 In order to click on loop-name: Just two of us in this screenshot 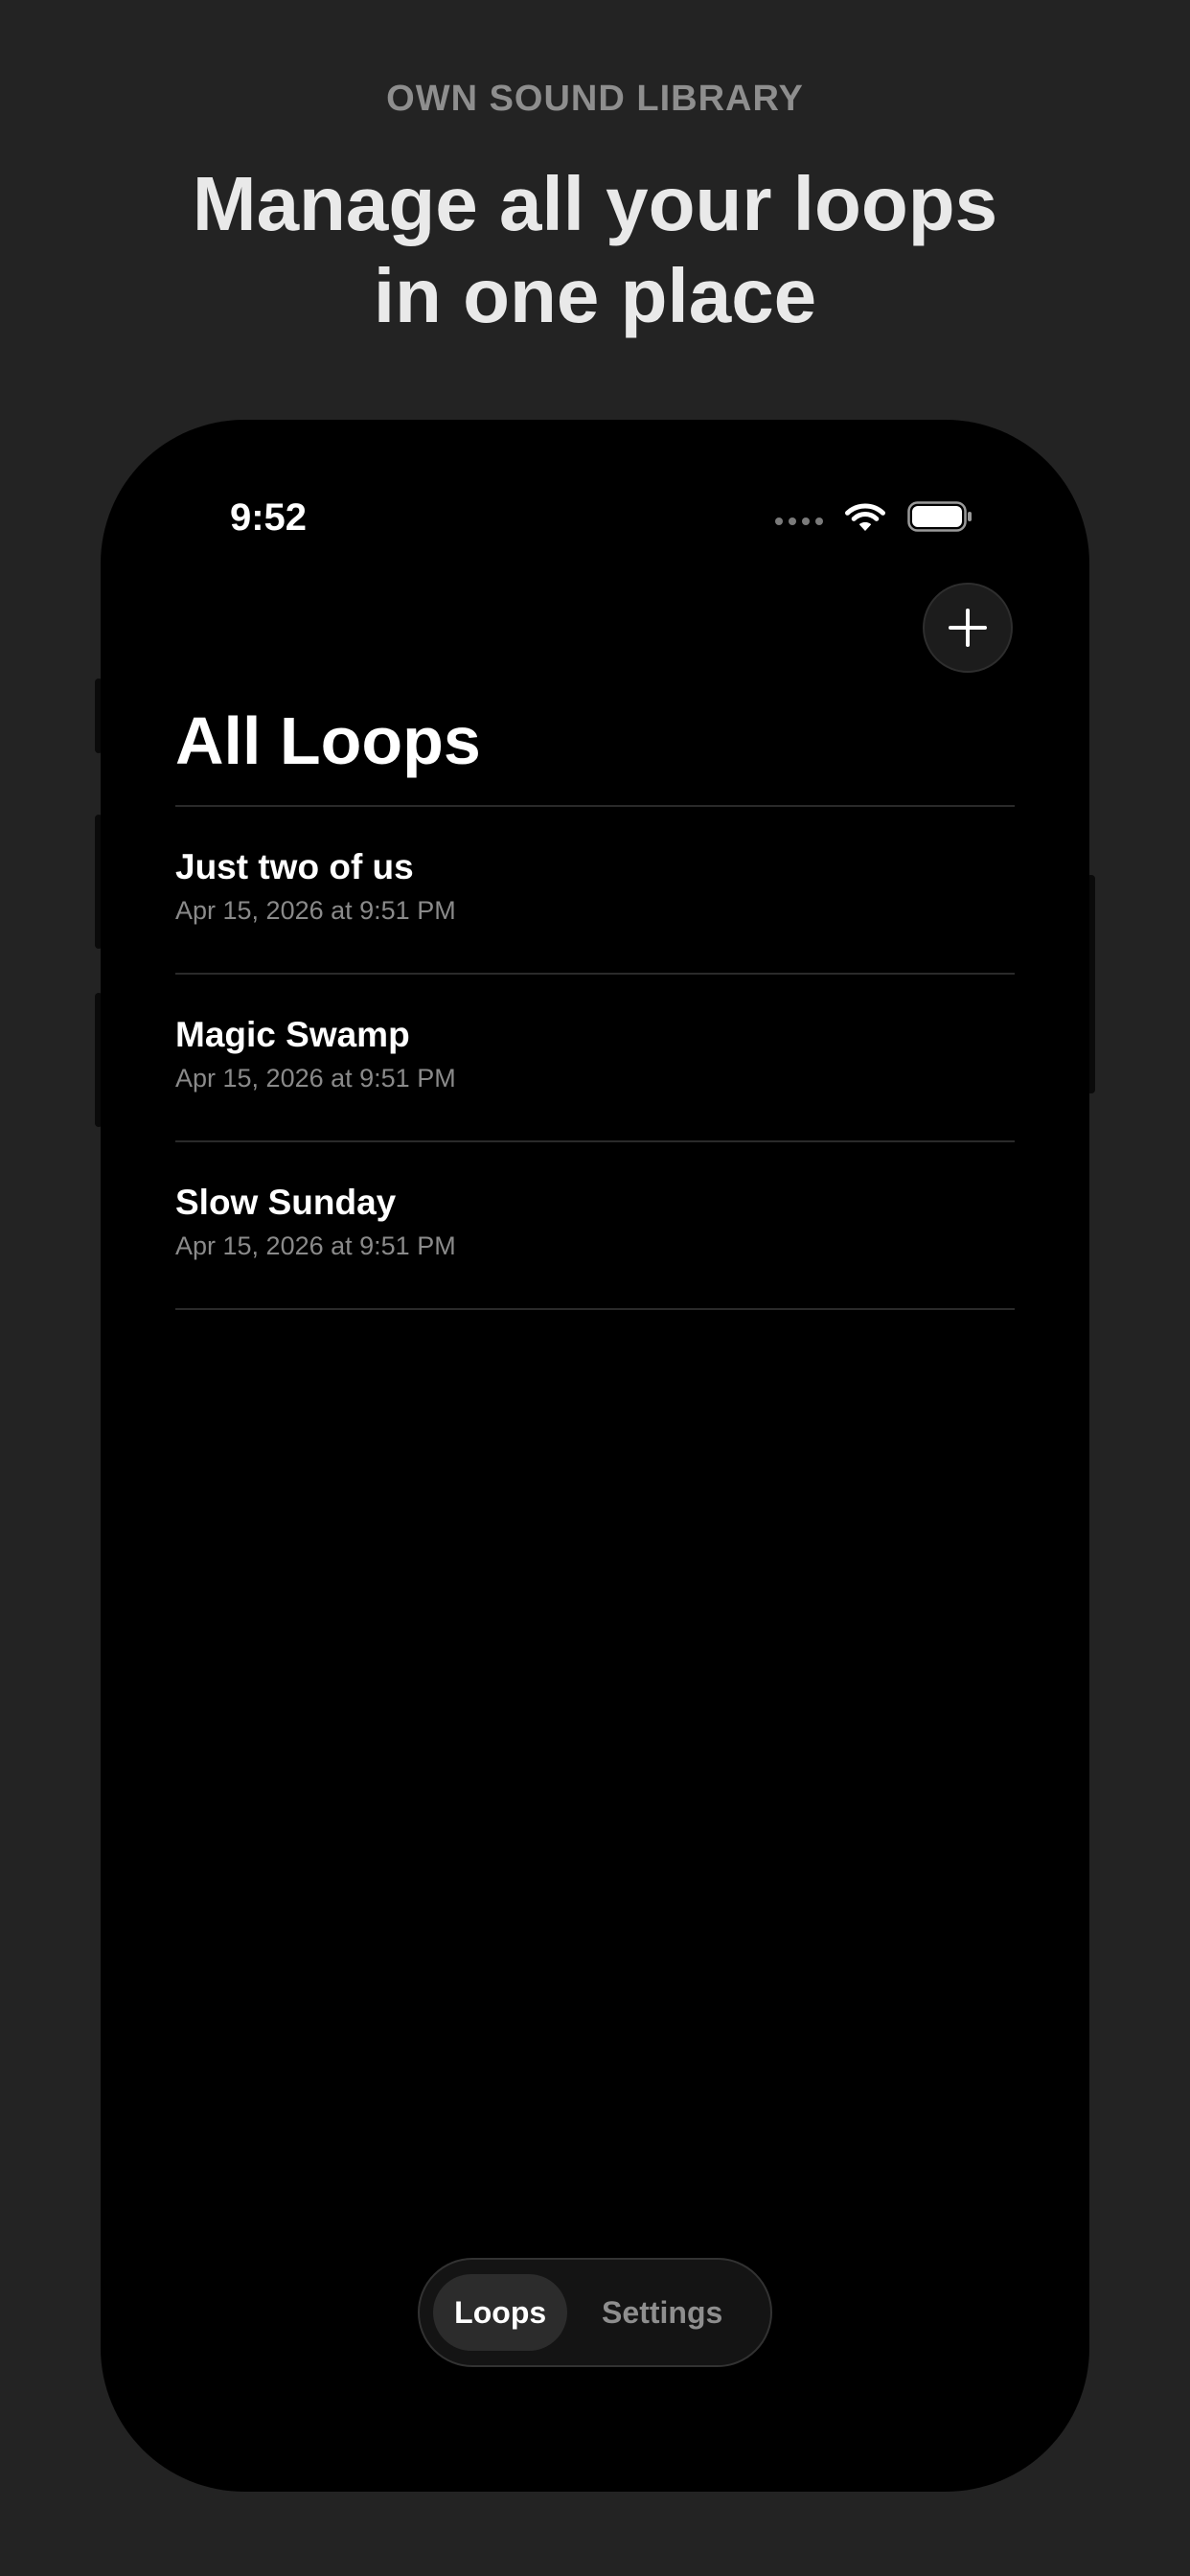, I will do `click(295, 866)`.